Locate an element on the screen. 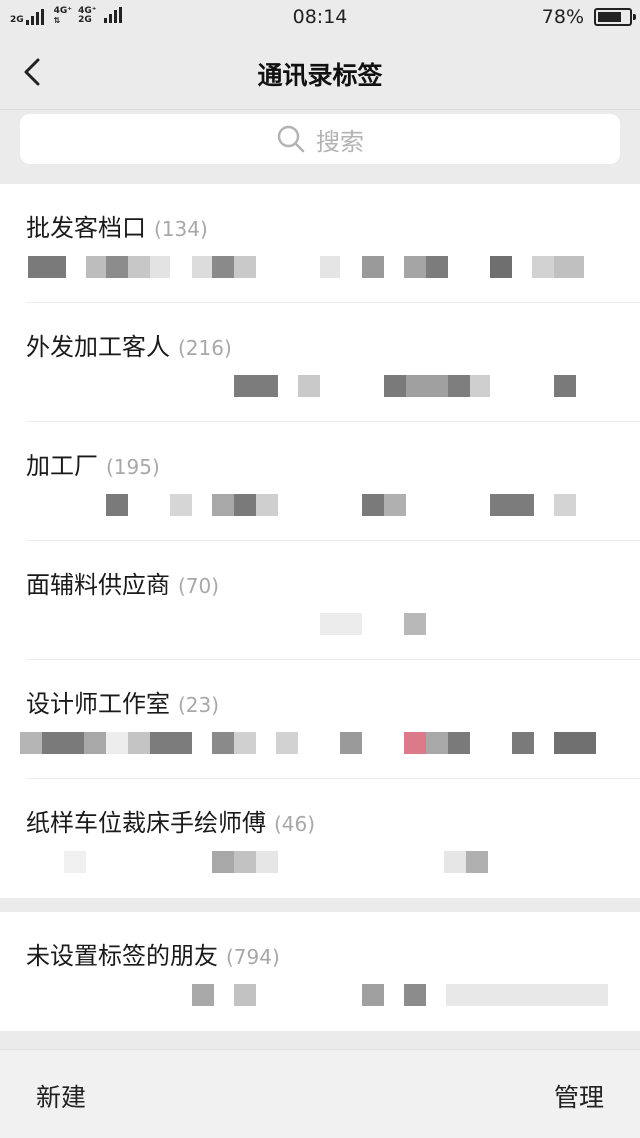  tag-count: (70) is located at coordinates (199, 586).